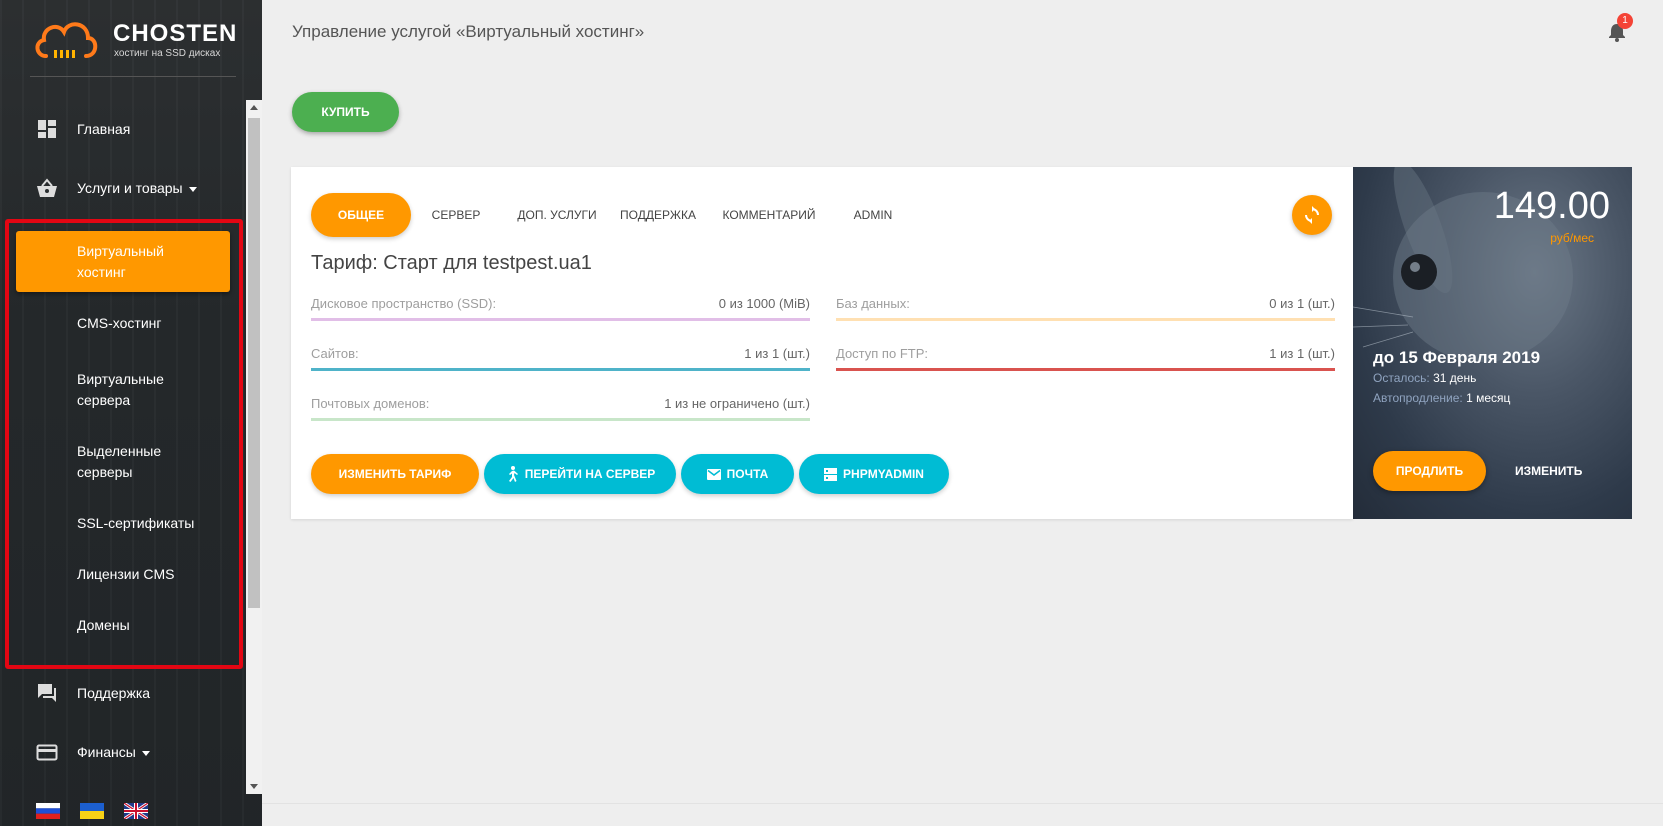 The image size is (1663, 826). Describe the element at coordinates (873, 215) in the screenshot. I see `tab-admin: ADMIN` at that location.